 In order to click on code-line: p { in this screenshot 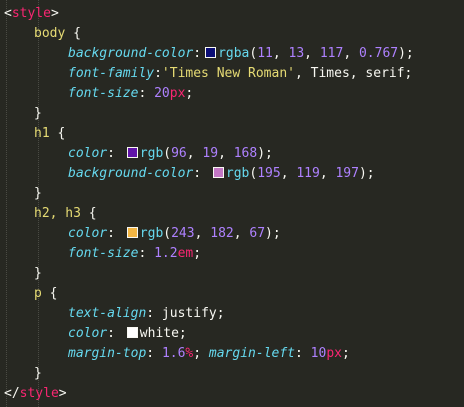, I will do `click(45, 294)`.